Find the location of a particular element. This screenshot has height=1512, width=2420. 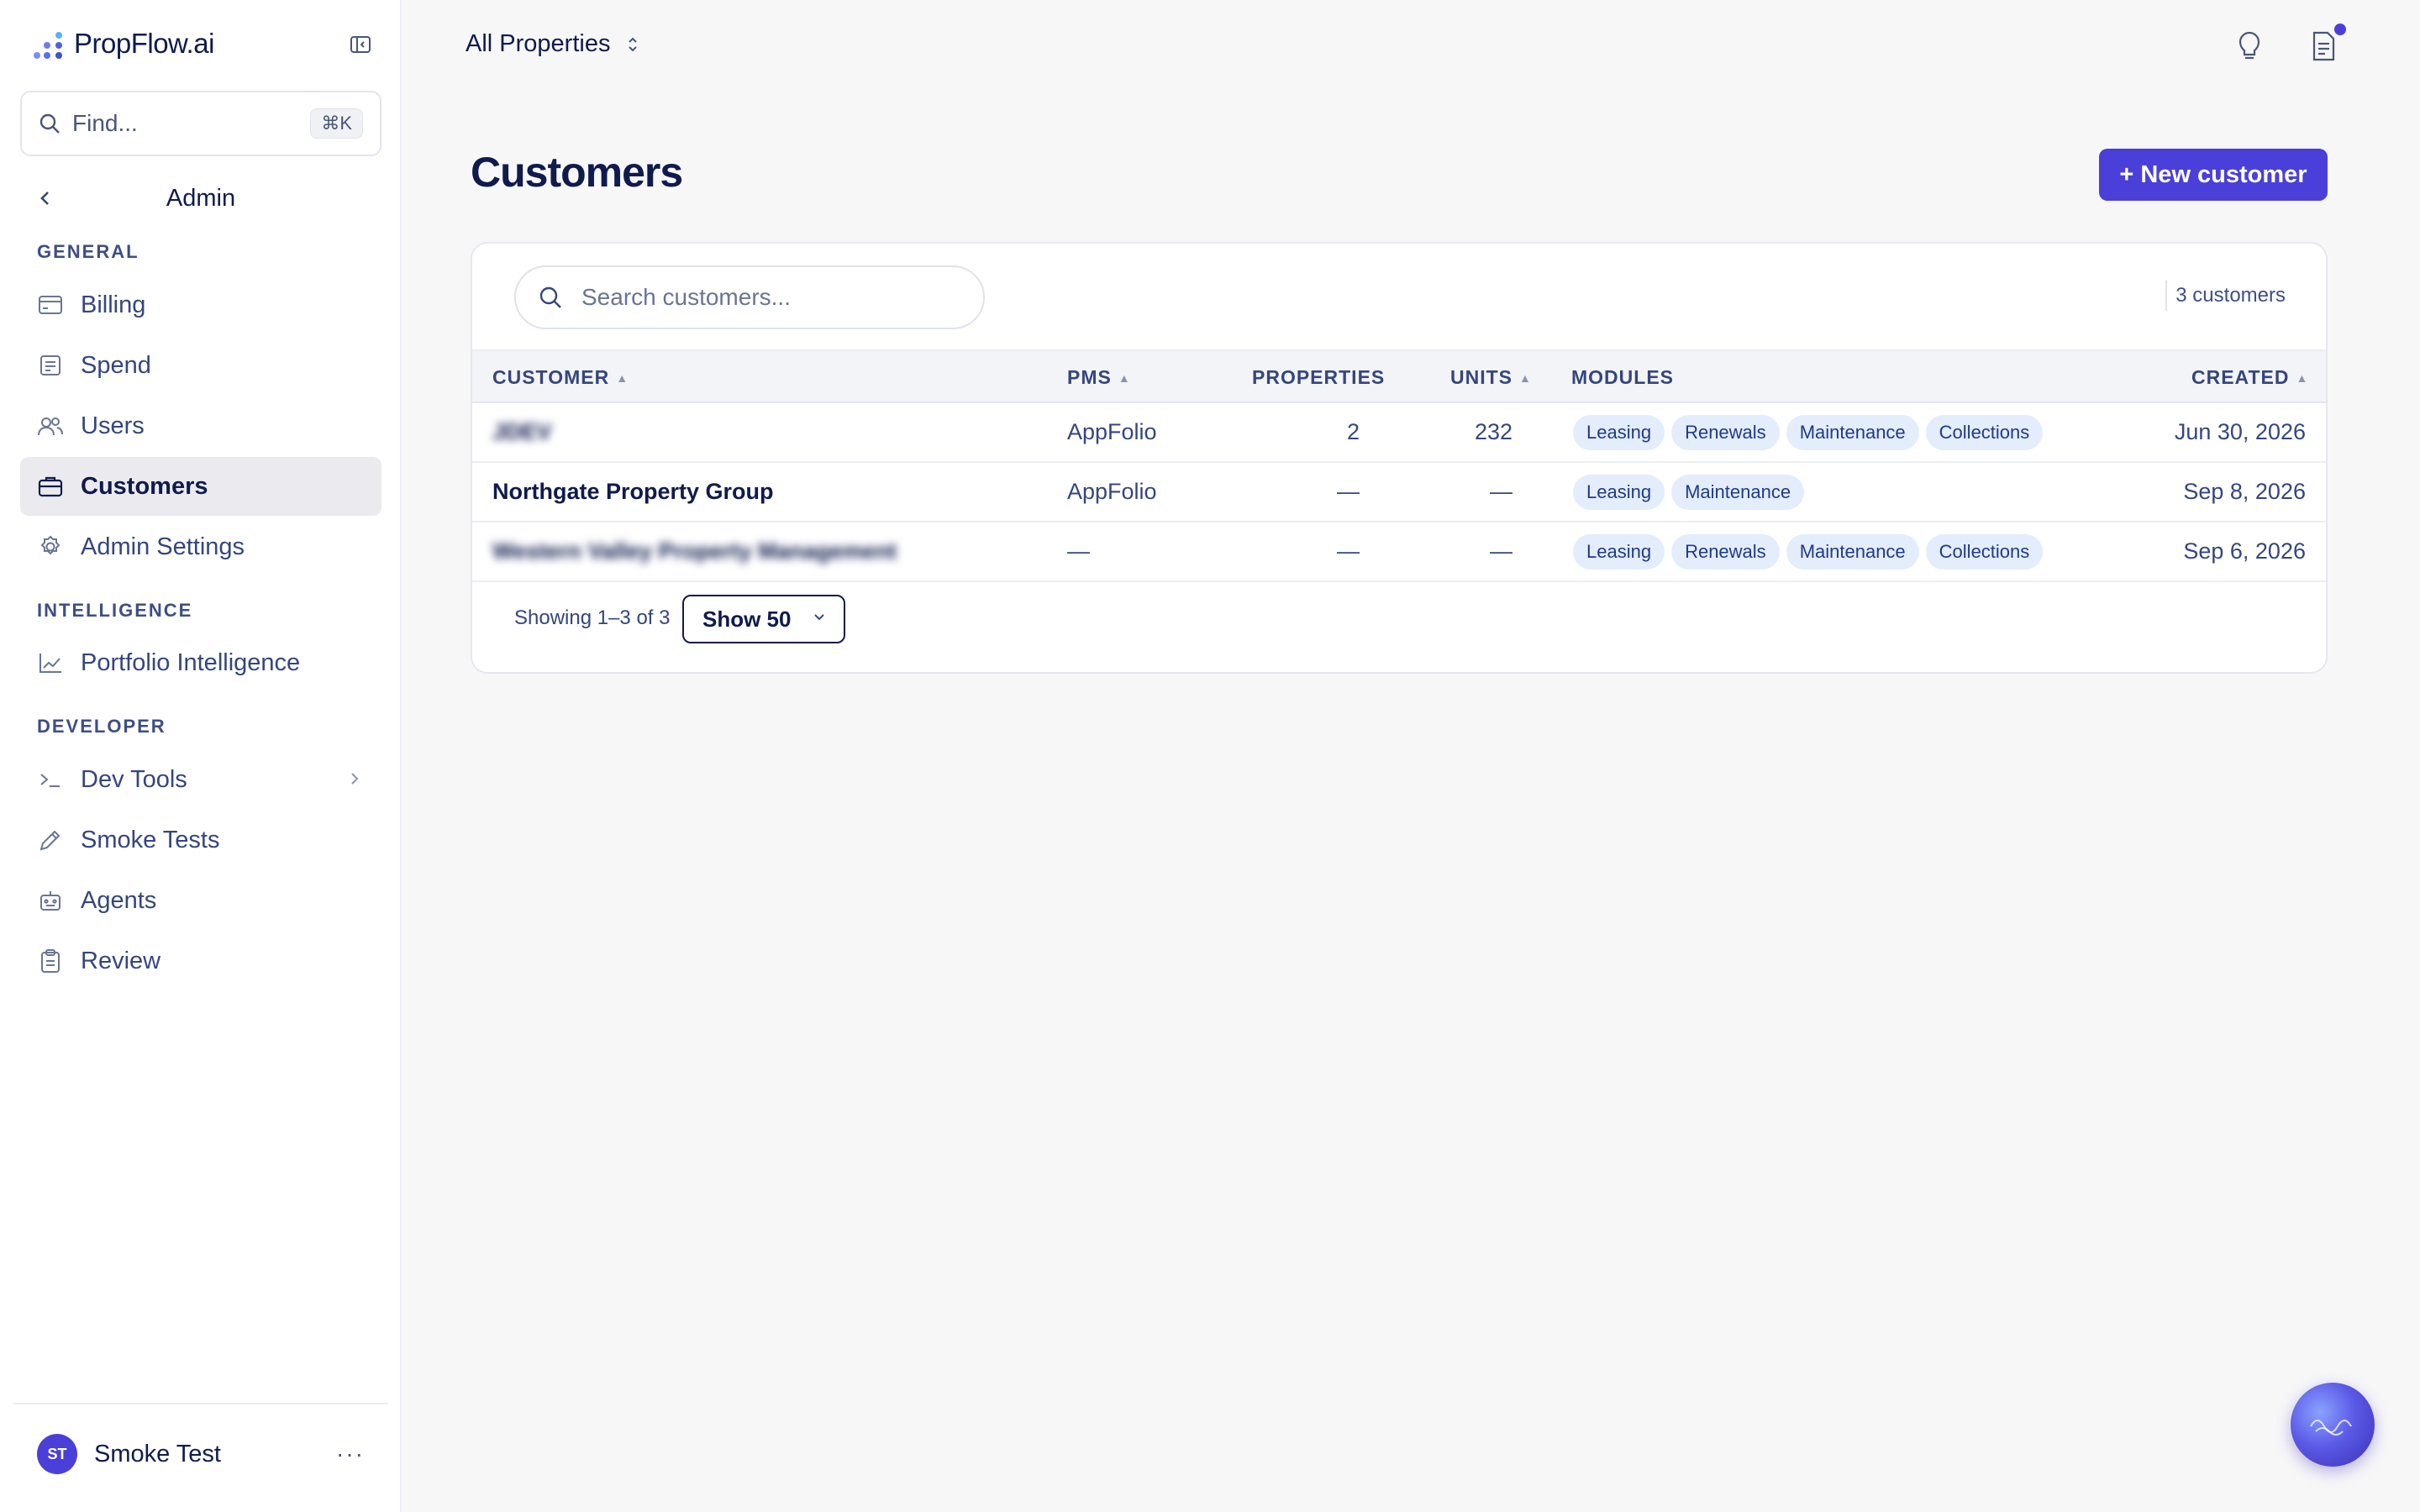

sidebar-item-users: Users is located at coordinates (200, 425).